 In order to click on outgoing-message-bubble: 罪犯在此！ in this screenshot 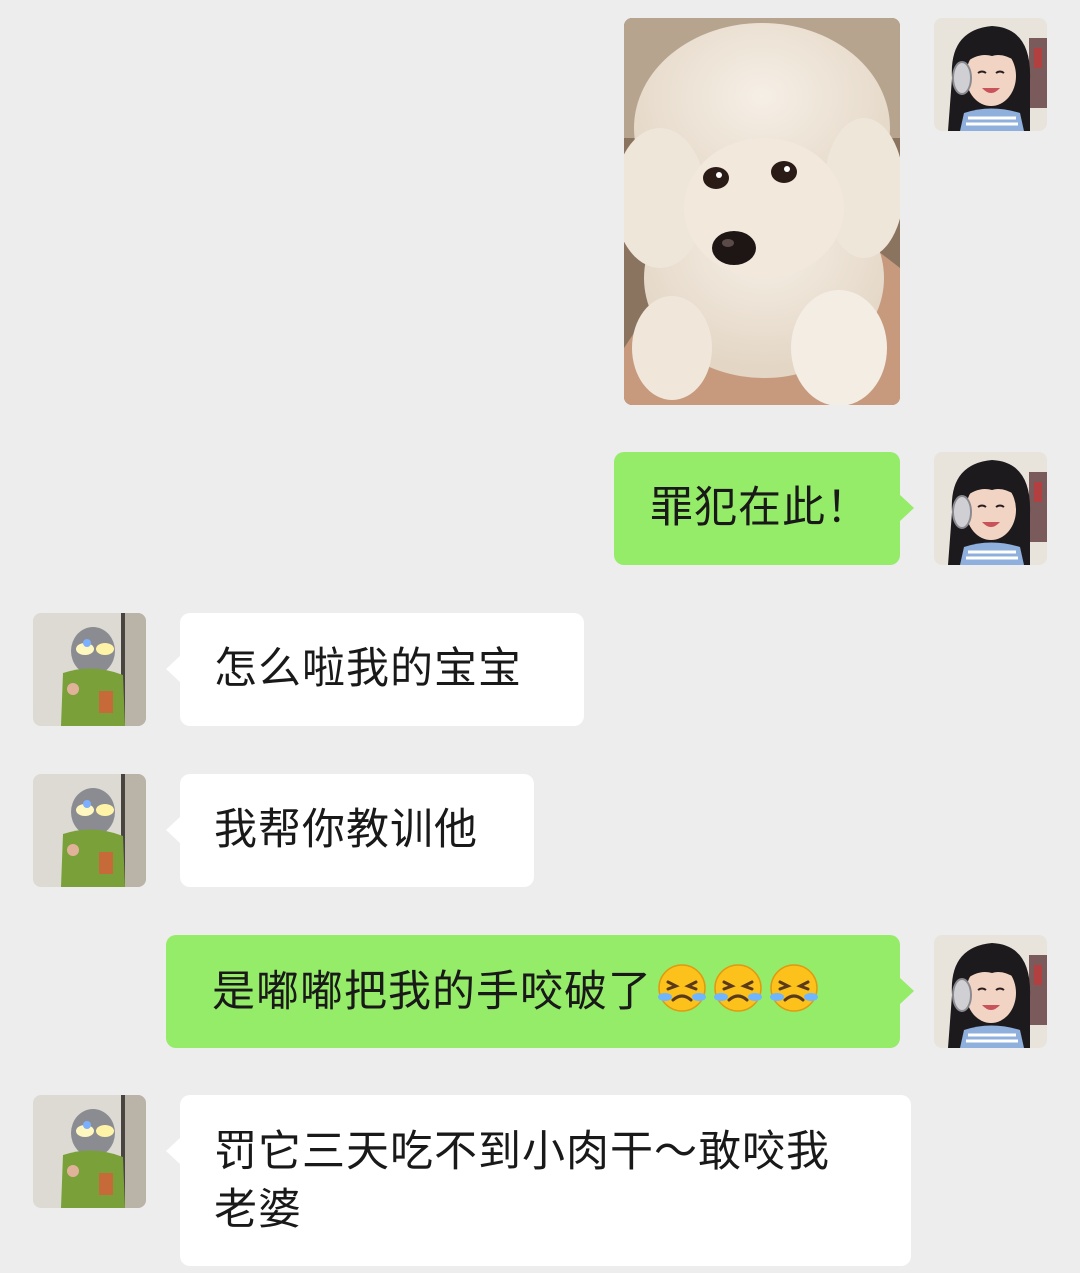, I will do `click(764, 508)`.